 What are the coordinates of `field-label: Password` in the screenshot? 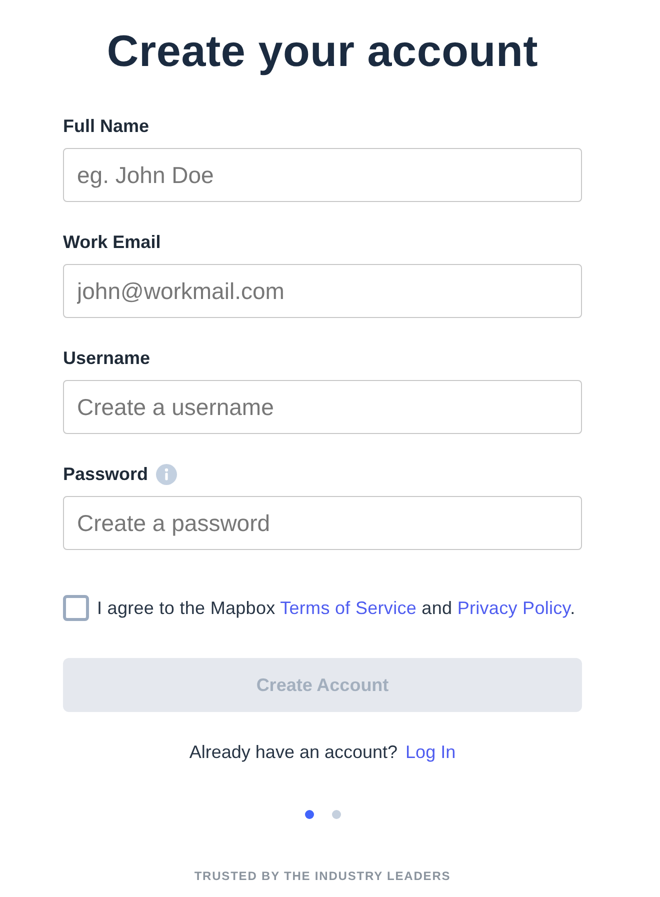 It's located at (105, 474).